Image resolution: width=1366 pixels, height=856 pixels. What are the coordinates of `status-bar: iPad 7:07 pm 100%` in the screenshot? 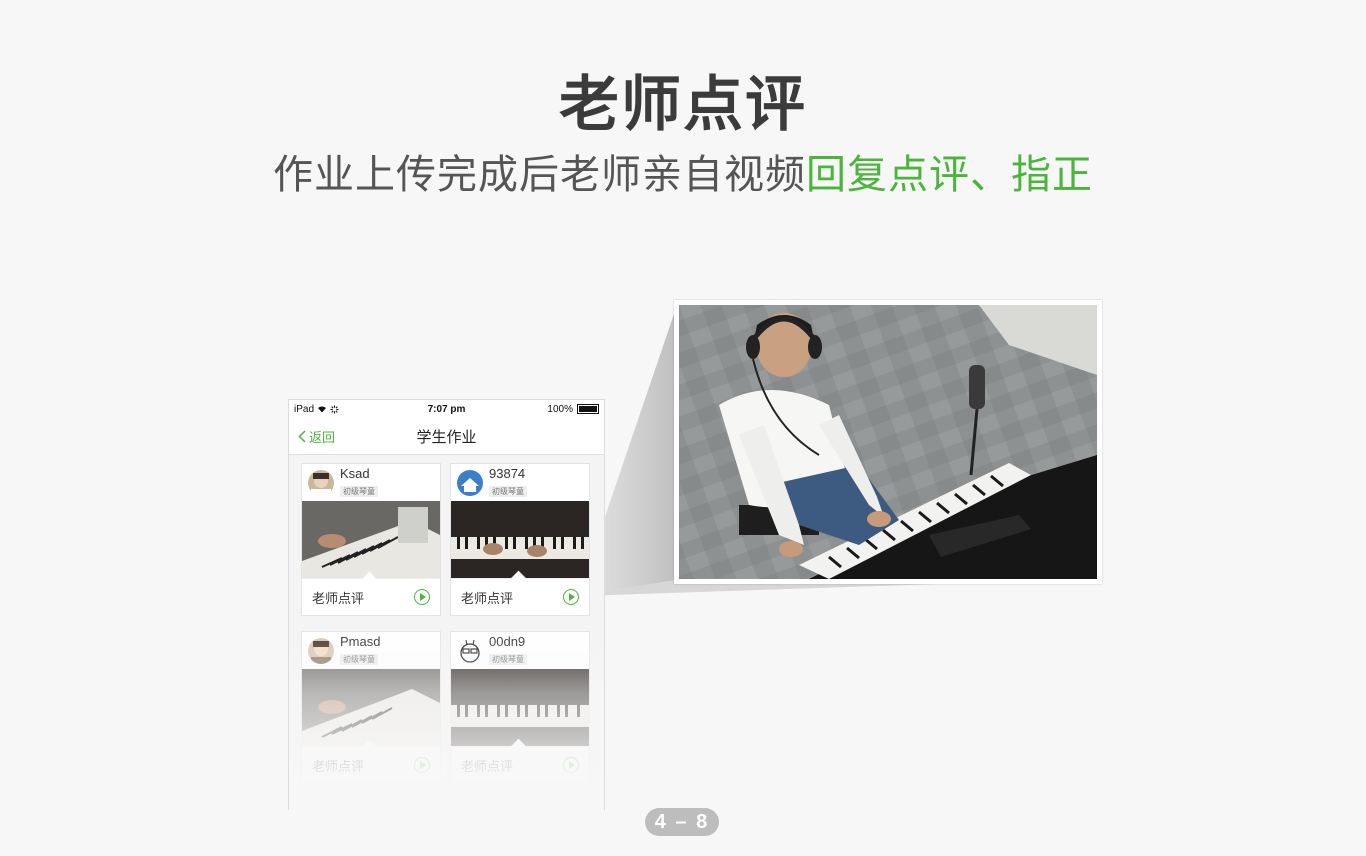 It's located at (446, 409).